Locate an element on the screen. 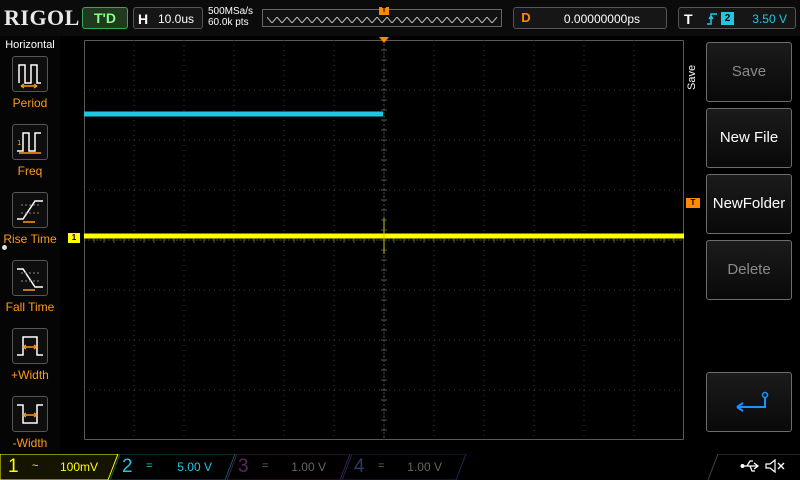 This screenshot has width=800, height=480. save-button: Save is located at coordinates (749, 72).